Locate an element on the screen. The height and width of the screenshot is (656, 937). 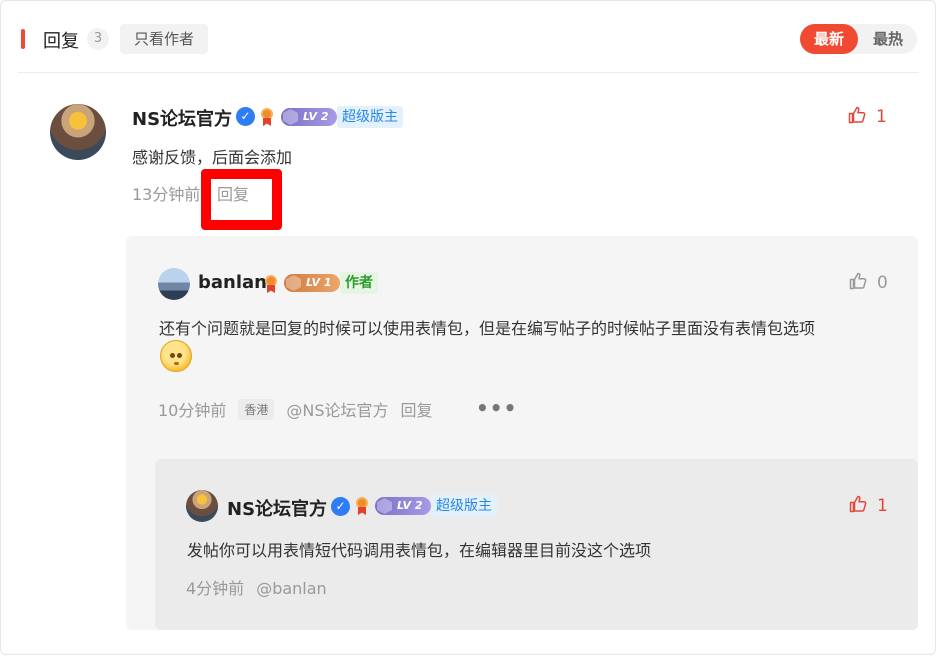
author-only-button: 只看作者 is located at coordinates (164, 39).